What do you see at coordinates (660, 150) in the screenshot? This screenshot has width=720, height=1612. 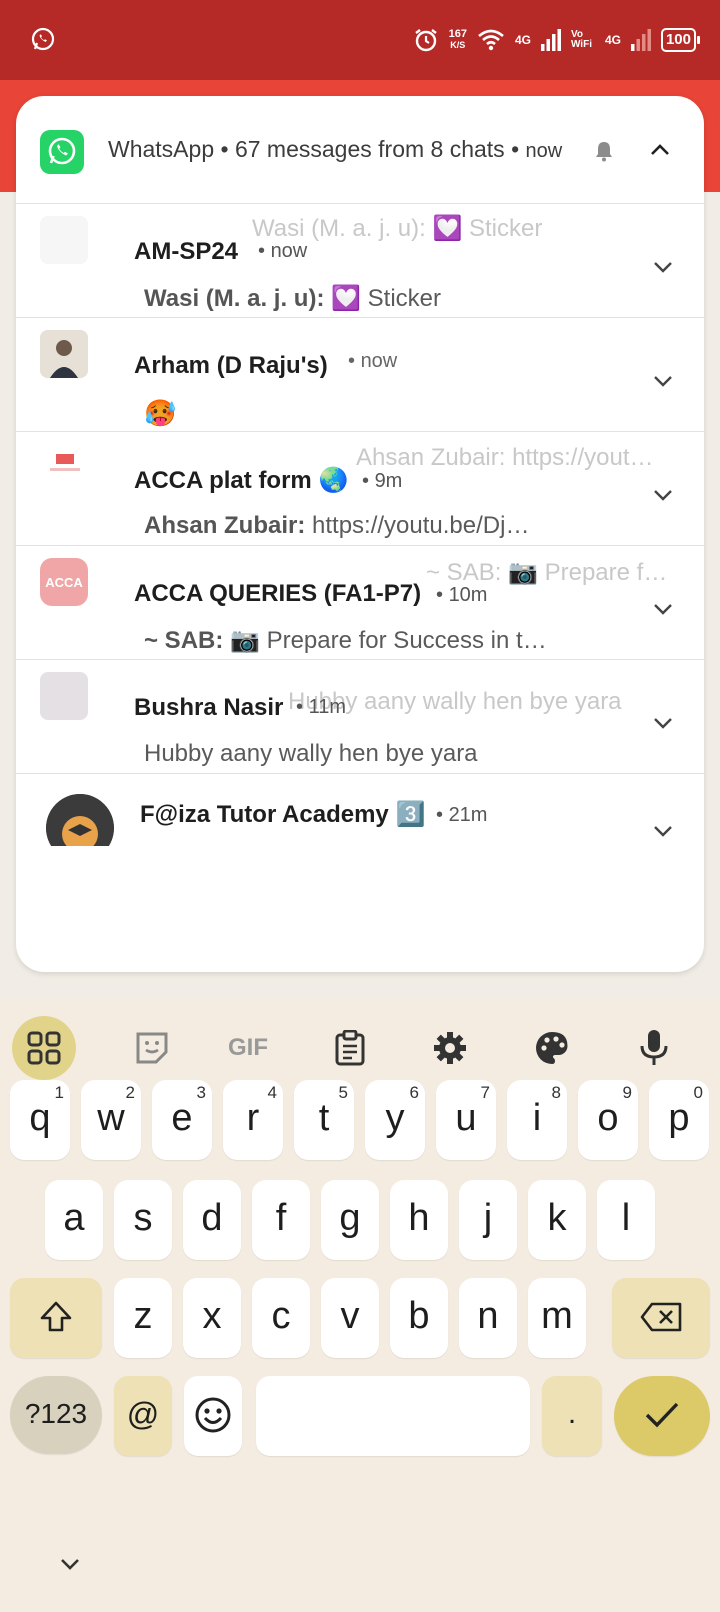 I see `collapse-chevron-icon` at bounding box center [660, 150].